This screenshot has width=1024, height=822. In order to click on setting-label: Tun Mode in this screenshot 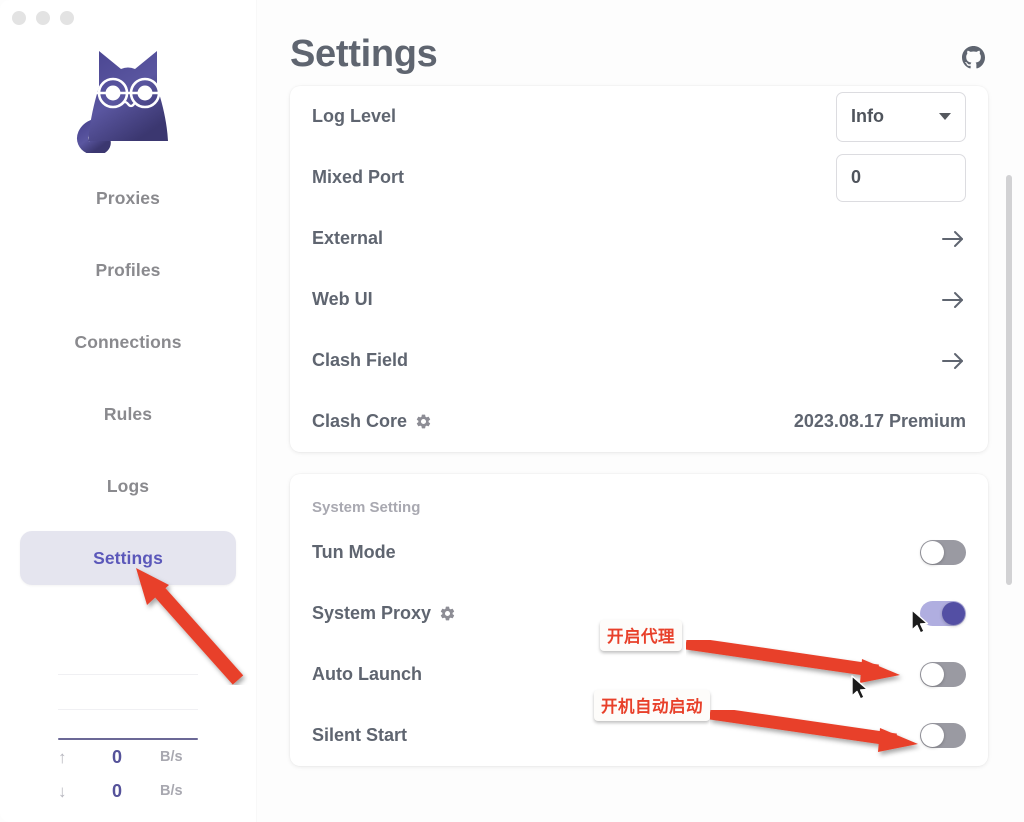, I will do `click(354, 552)`.